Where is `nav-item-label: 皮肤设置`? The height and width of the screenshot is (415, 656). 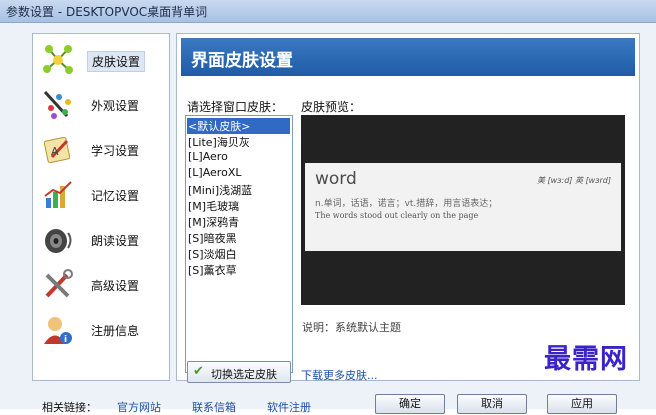
nav-item-label: 皮肤设置 is located at coordinates (116, 61).